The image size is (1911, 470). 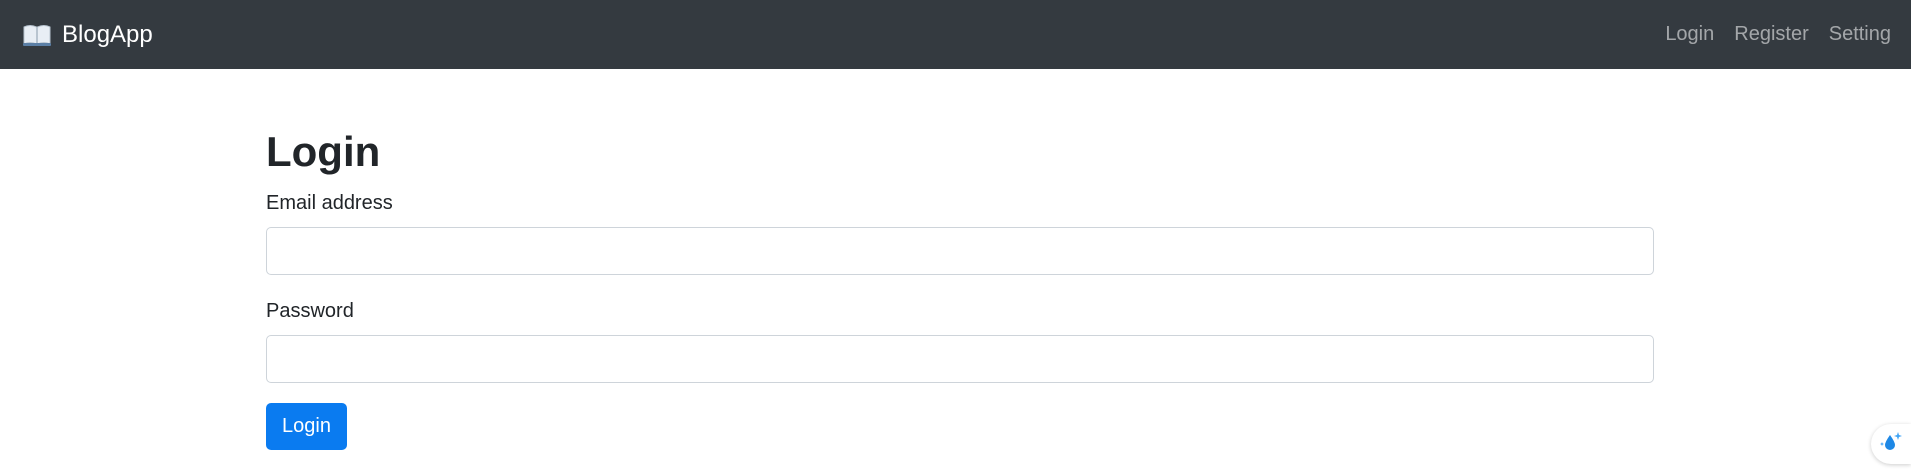 I want to click on nav-links: Login Register Setting, so click(x=1778, y=34).